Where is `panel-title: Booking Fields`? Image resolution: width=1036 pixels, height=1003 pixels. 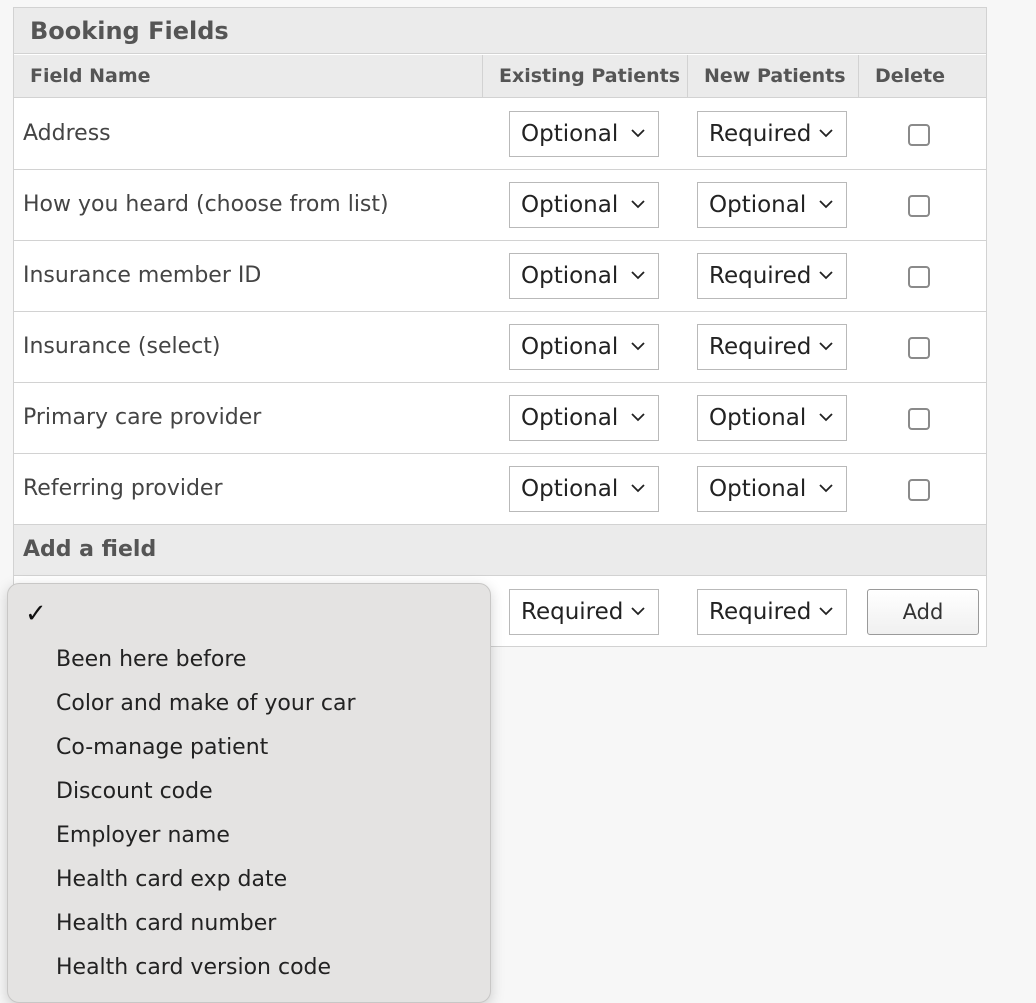
panel-title: Booking Fields is located at coordinates (500, 31).